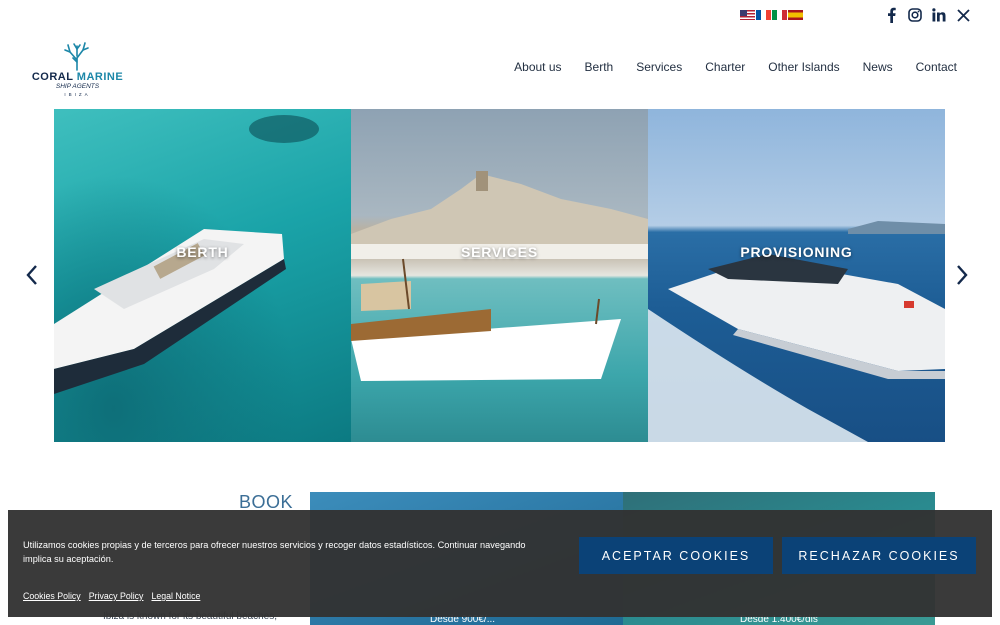 This screenshot has width=1000, height=625. Describe the element at coordinates (891, 15) in the screenshot. I see `facebook-icon` at that location.